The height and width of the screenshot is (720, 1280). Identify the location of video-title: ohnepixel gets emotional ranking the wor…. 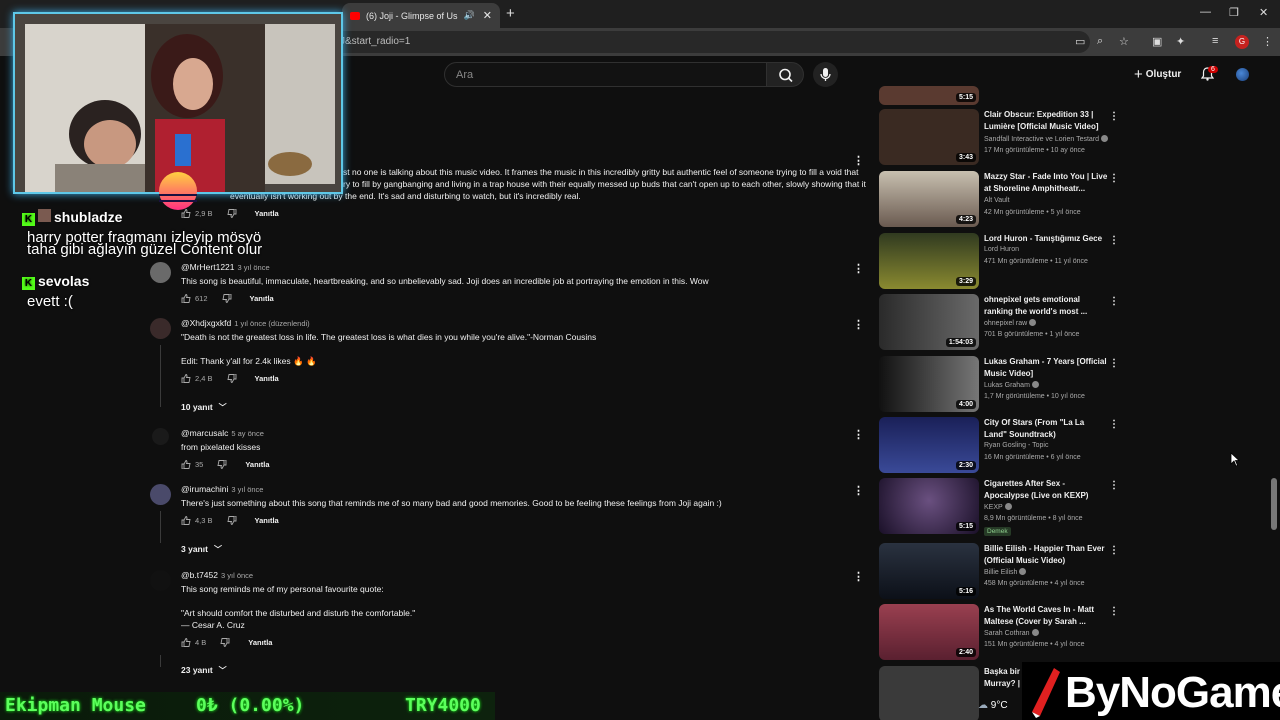
(1046, 306).